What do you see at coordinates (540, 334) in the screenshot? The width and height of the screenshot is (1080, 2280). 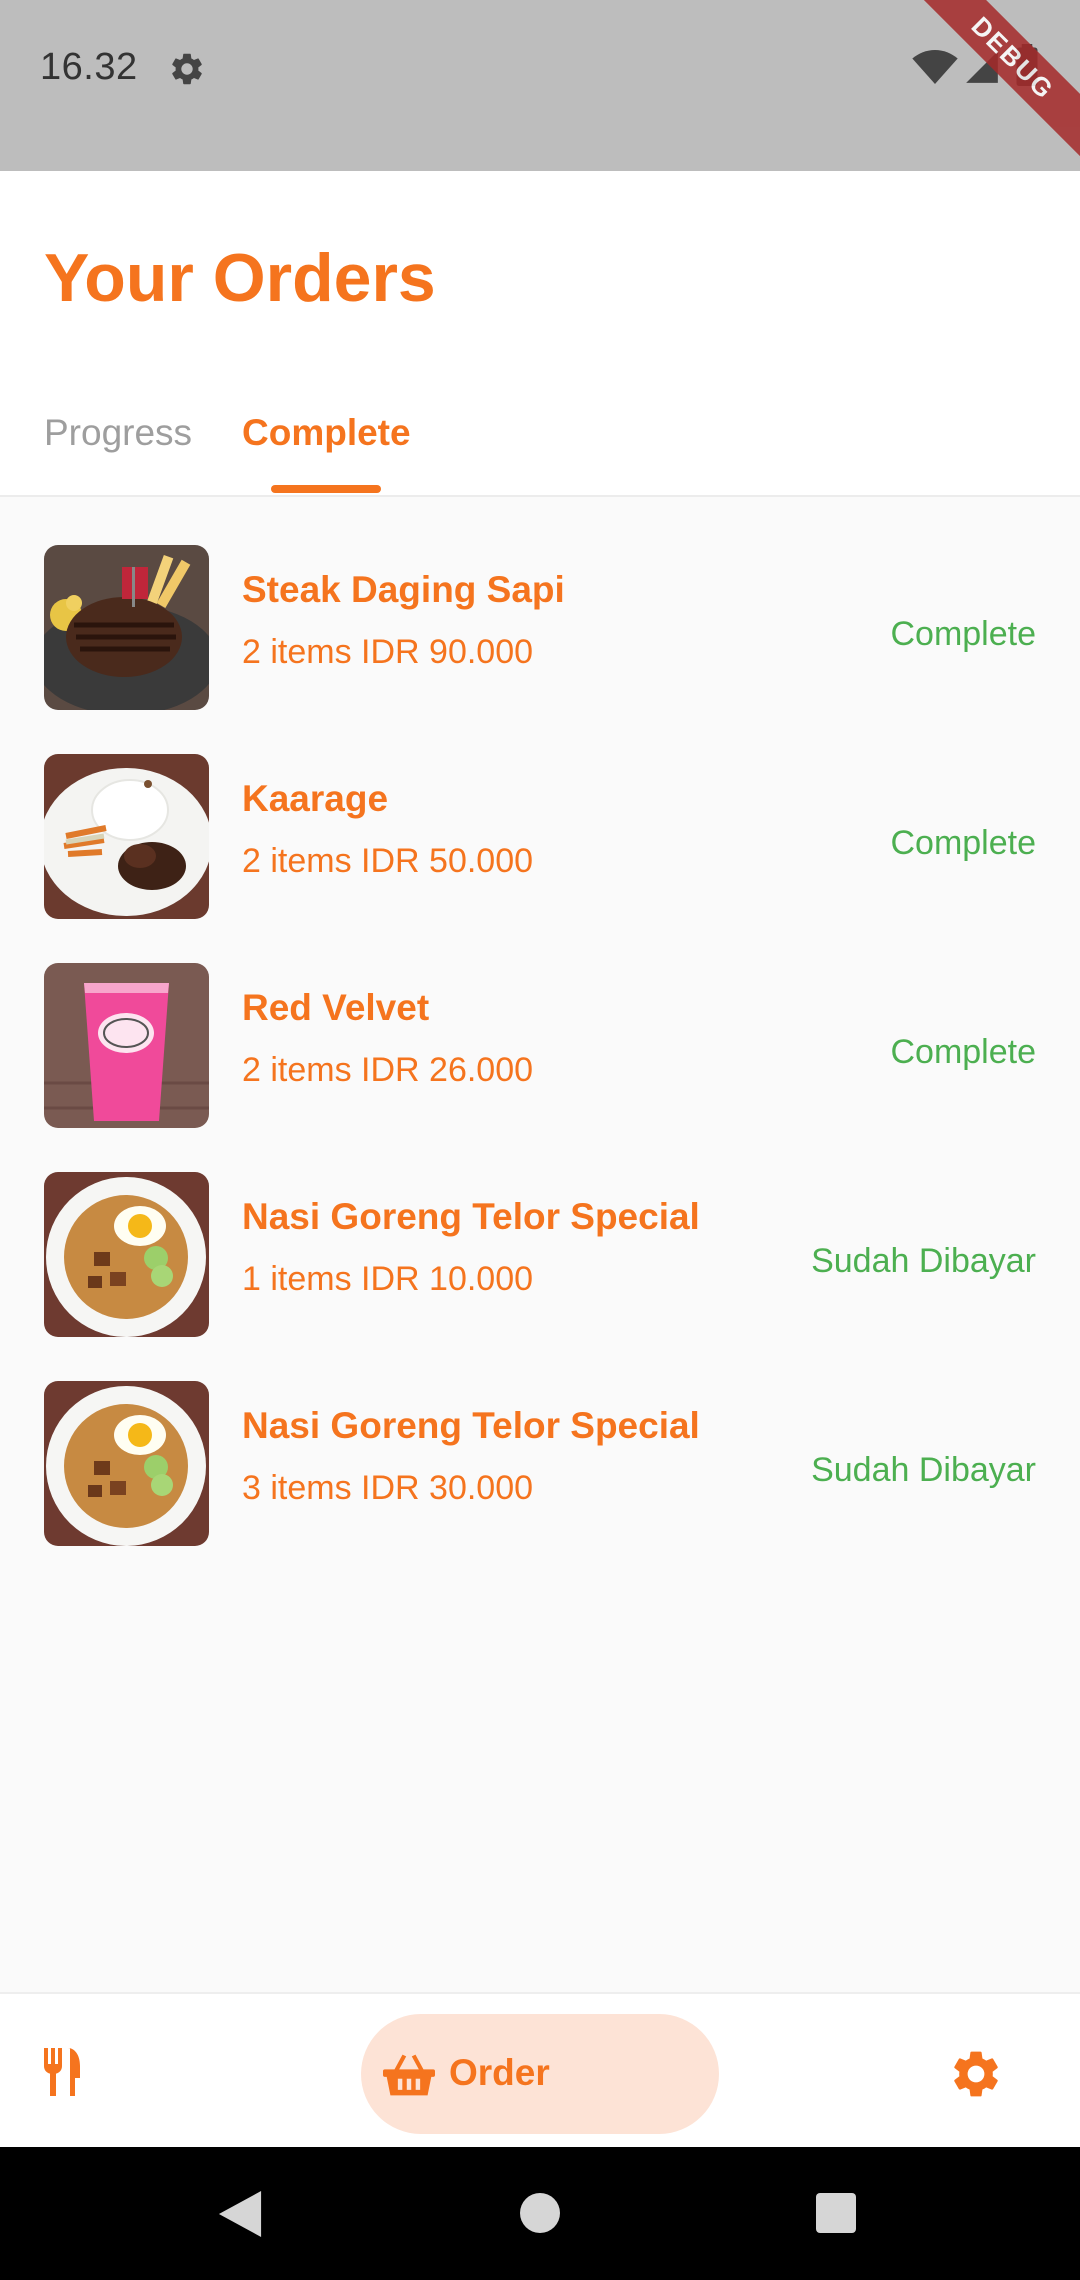 I see `app-header: Your Orders Progress Complete` at bounding box center [540, 334].